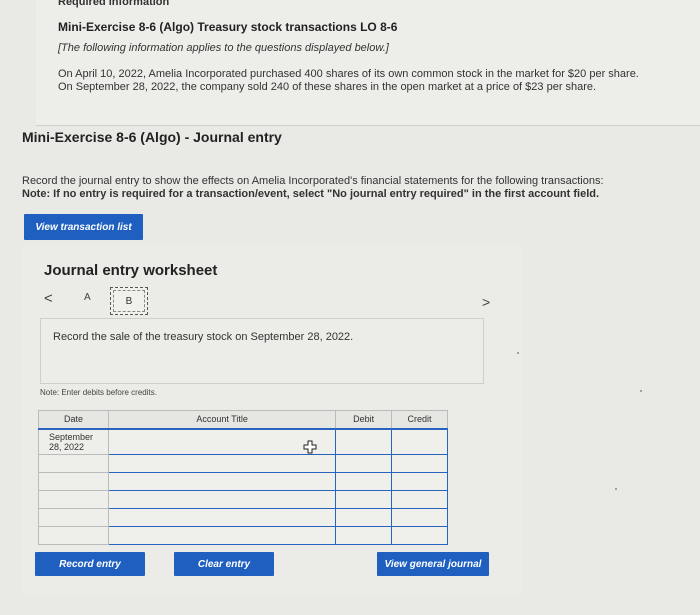 This screenshot has height=615, width=700. Describe the element at coordinates (486, 302) in the screenshot. I see `next-chevron-icon: >` at that location.